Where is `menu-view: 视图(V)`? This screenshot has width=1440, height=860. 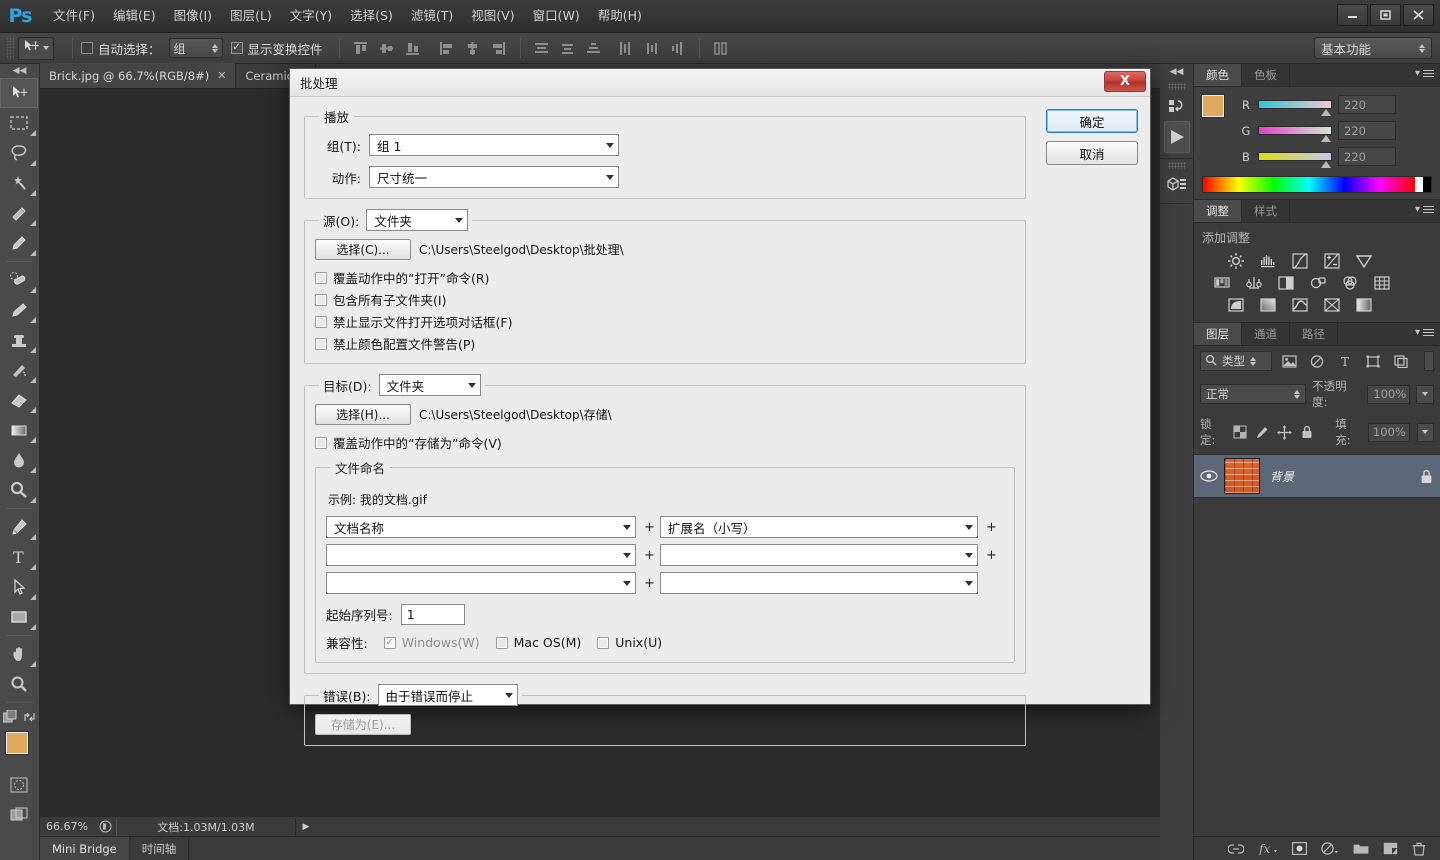
menu-view: 视图(V) is located at coordinates (492, 16).